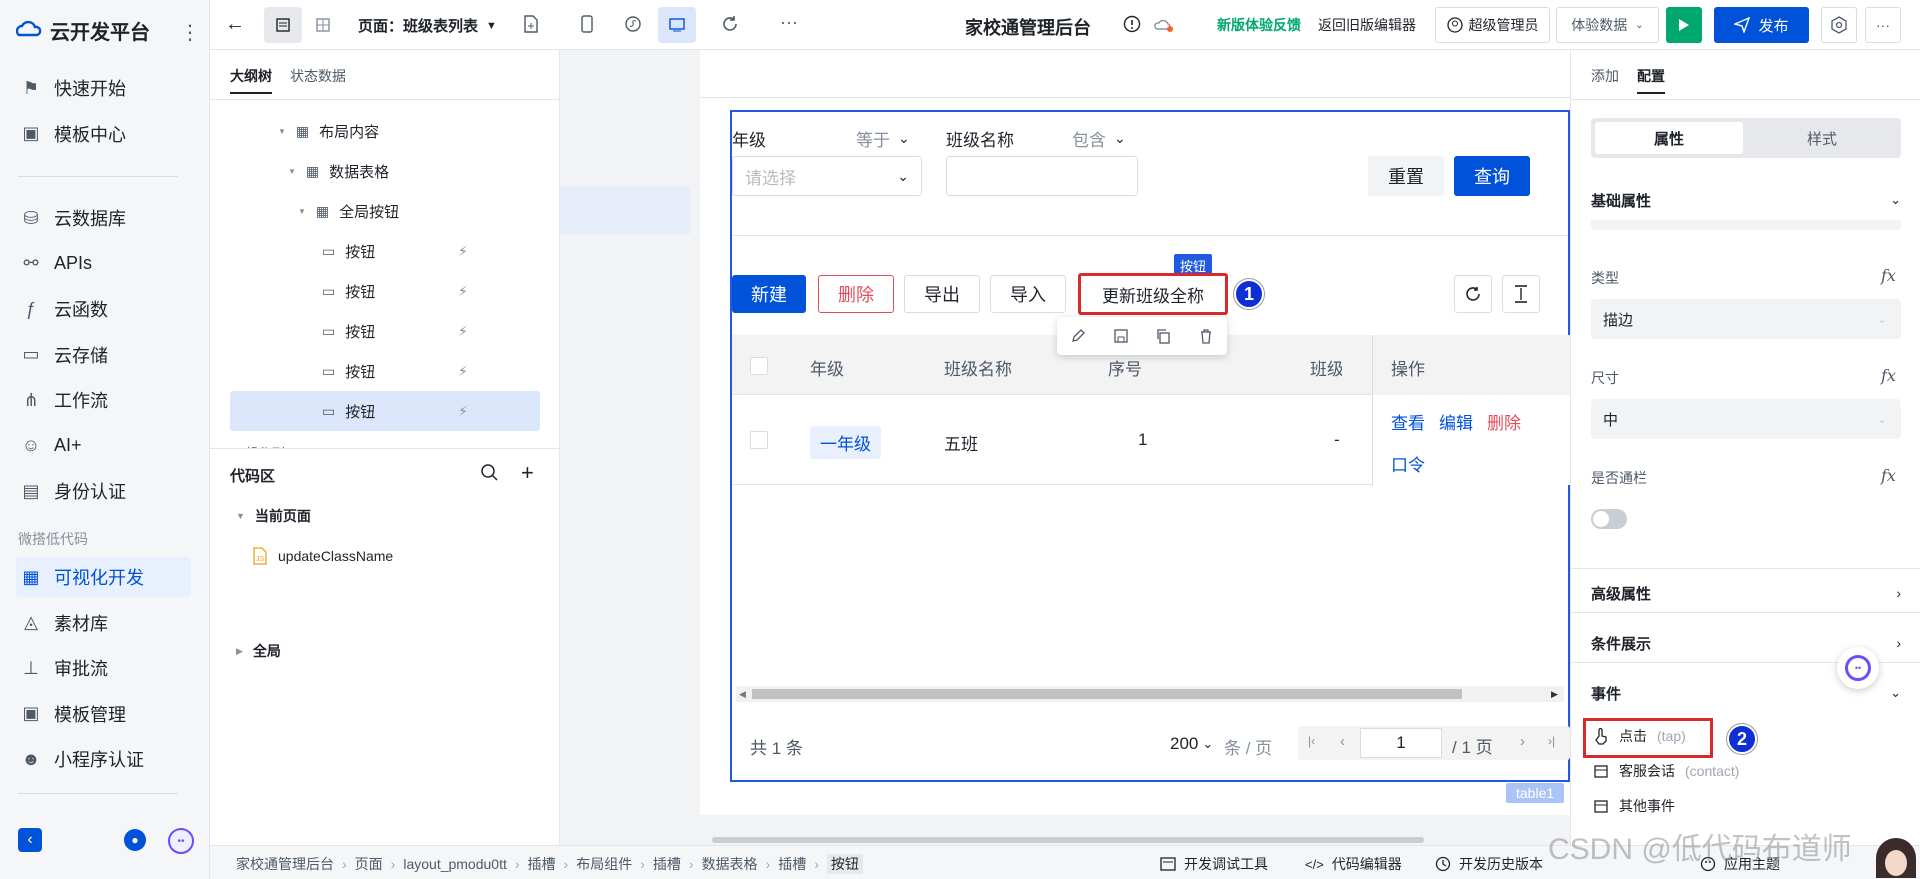 This screenshot has height=879, width=1920. What do you see at coordinates (844, 864) in the screenshot?
I see `breadcrumb-item: 按钮` at bounding box center [844, 864].